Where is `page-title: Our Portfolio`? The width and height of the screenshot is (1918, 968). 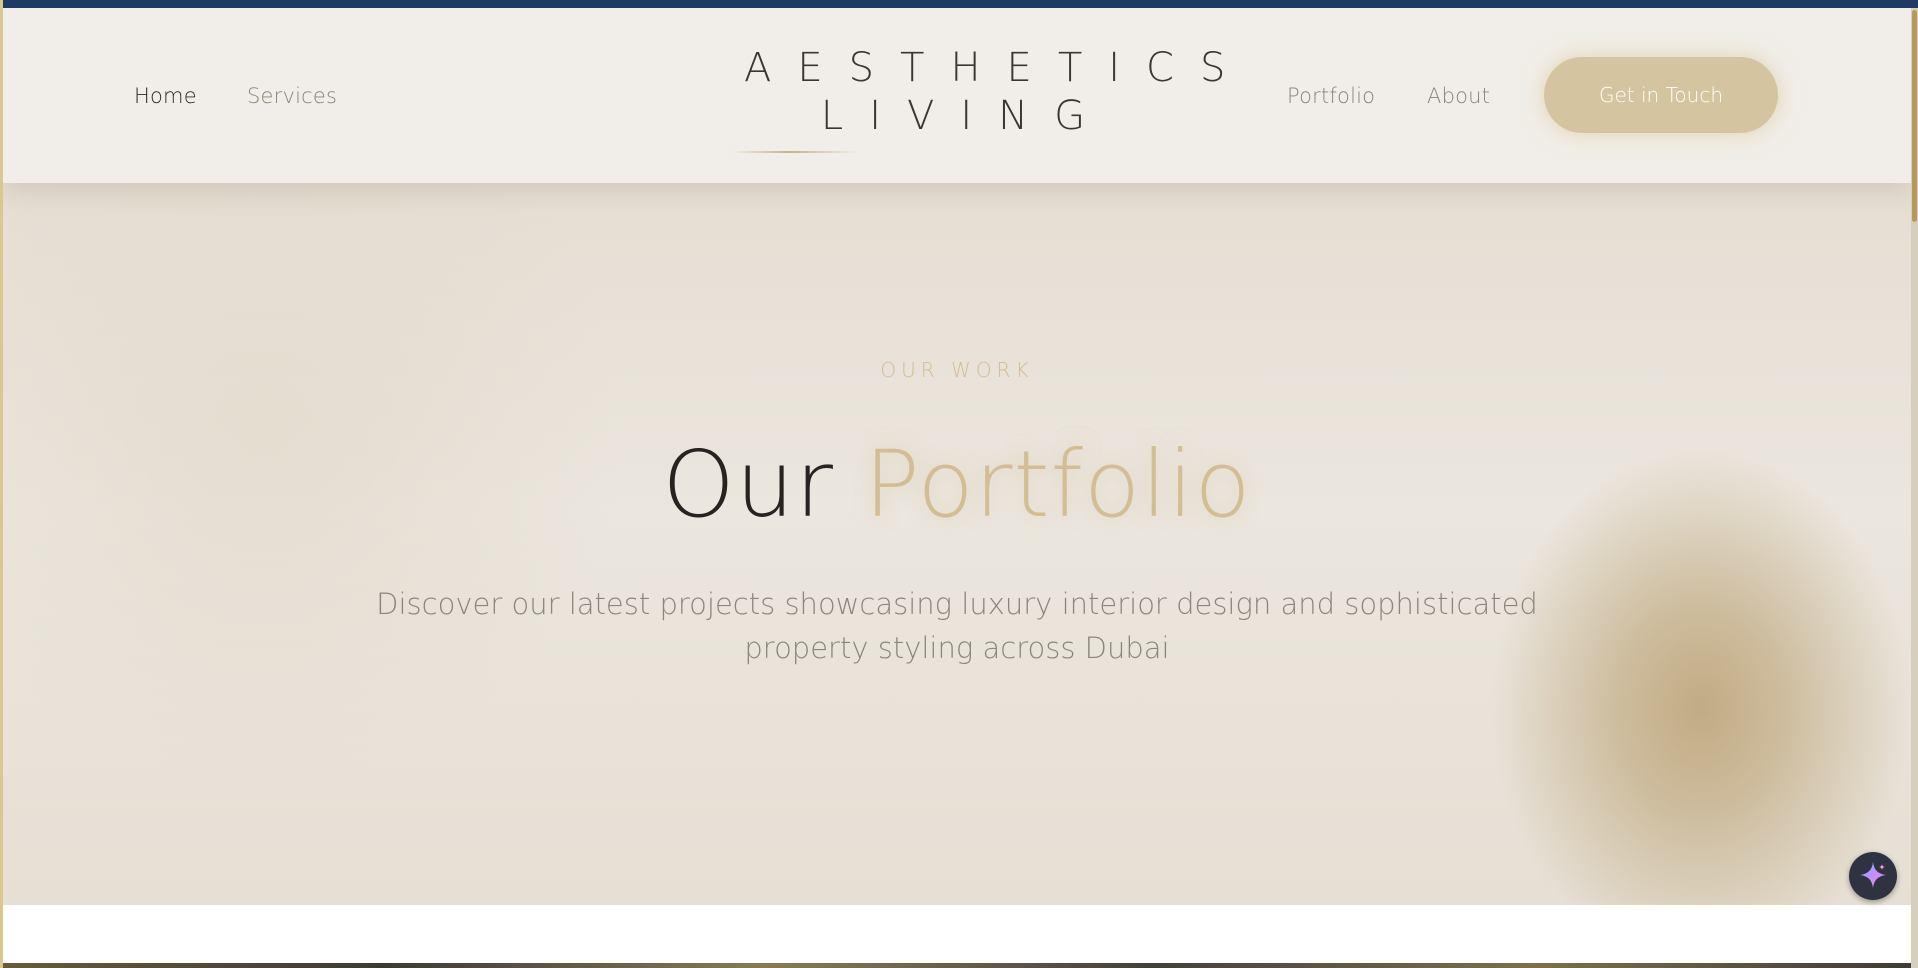
page-title: Our Portfolio is located at coordinates (957, 485).